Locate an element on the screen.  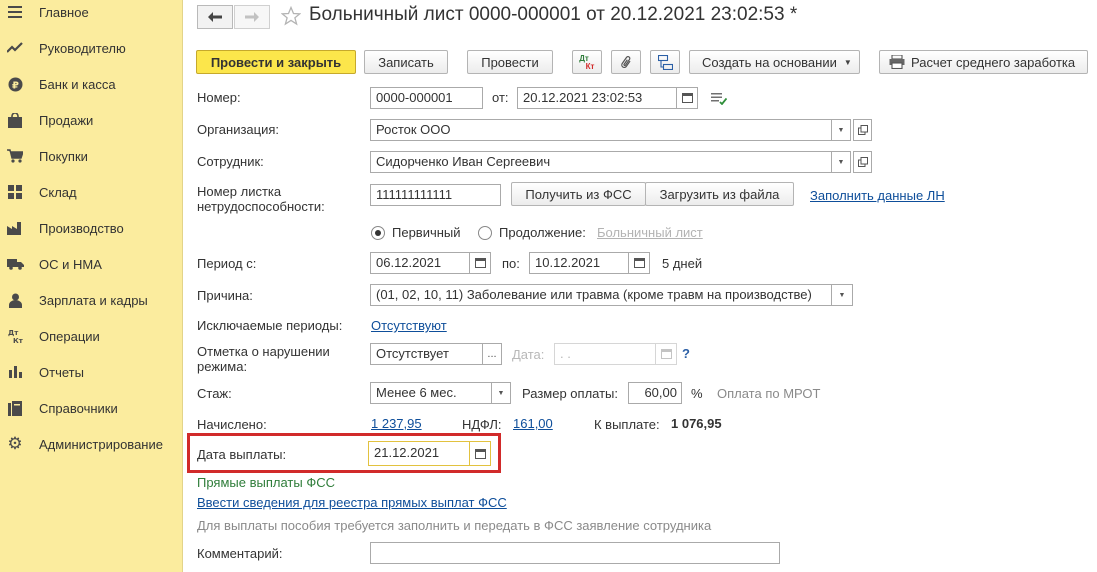
experience-field: Менее 6 мес. is located at coordinates (431, 393).